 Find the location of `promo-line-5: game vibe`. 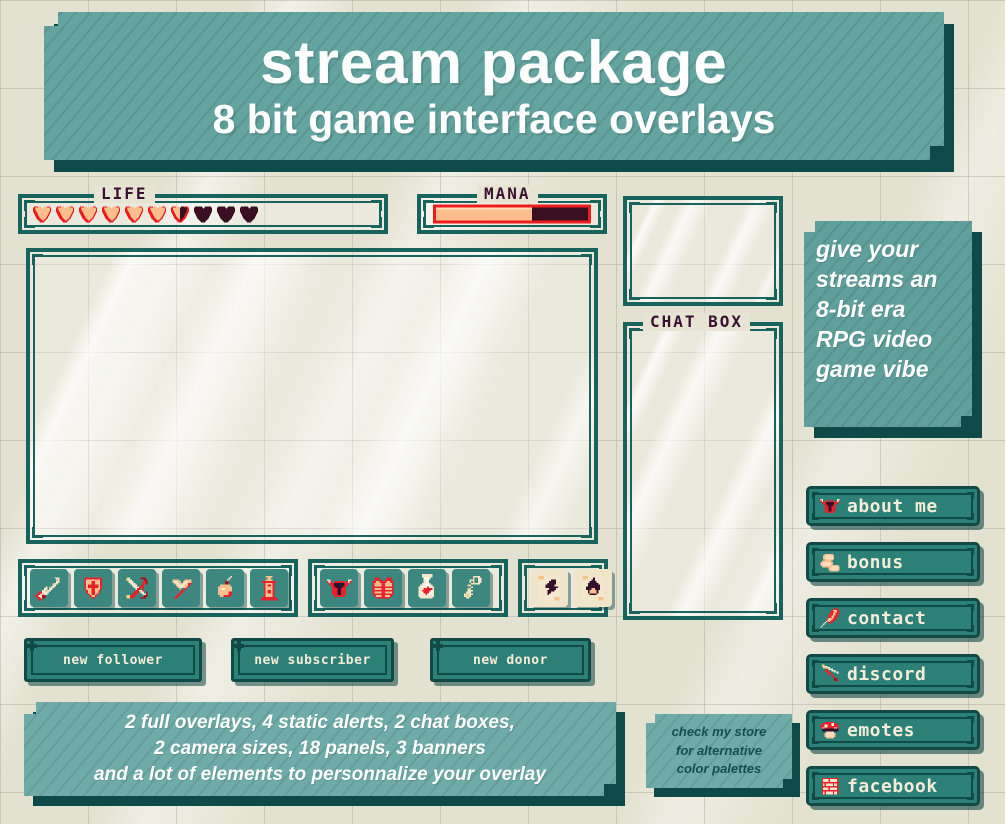

promo-line-5: game vibe is located at coordinates (872, 368).